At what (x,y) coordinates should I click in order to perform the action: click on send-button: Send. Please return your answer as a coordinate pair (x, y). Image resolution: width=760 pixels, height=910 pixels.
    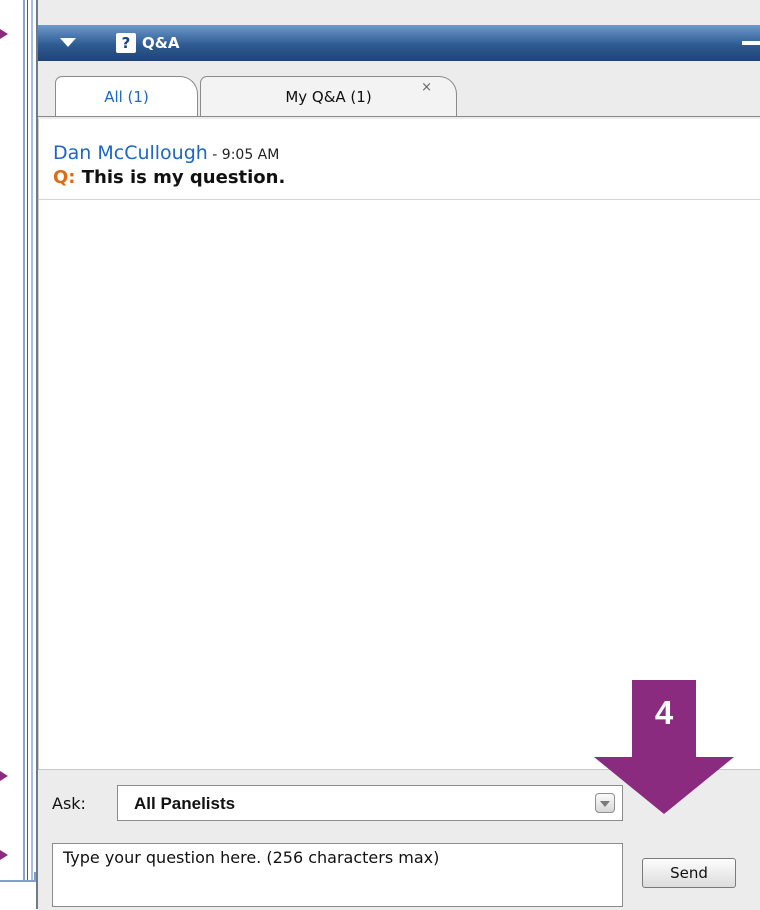
    Looking at the image, I should click on (689, 873).